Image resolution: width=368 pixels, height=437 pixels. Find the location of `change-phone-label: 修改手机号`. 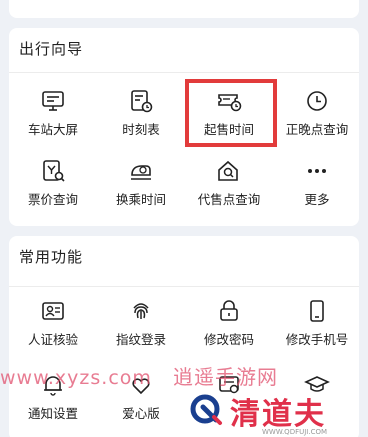

change-phone-label: 修改手机号 is located at coordinates (317, 339).